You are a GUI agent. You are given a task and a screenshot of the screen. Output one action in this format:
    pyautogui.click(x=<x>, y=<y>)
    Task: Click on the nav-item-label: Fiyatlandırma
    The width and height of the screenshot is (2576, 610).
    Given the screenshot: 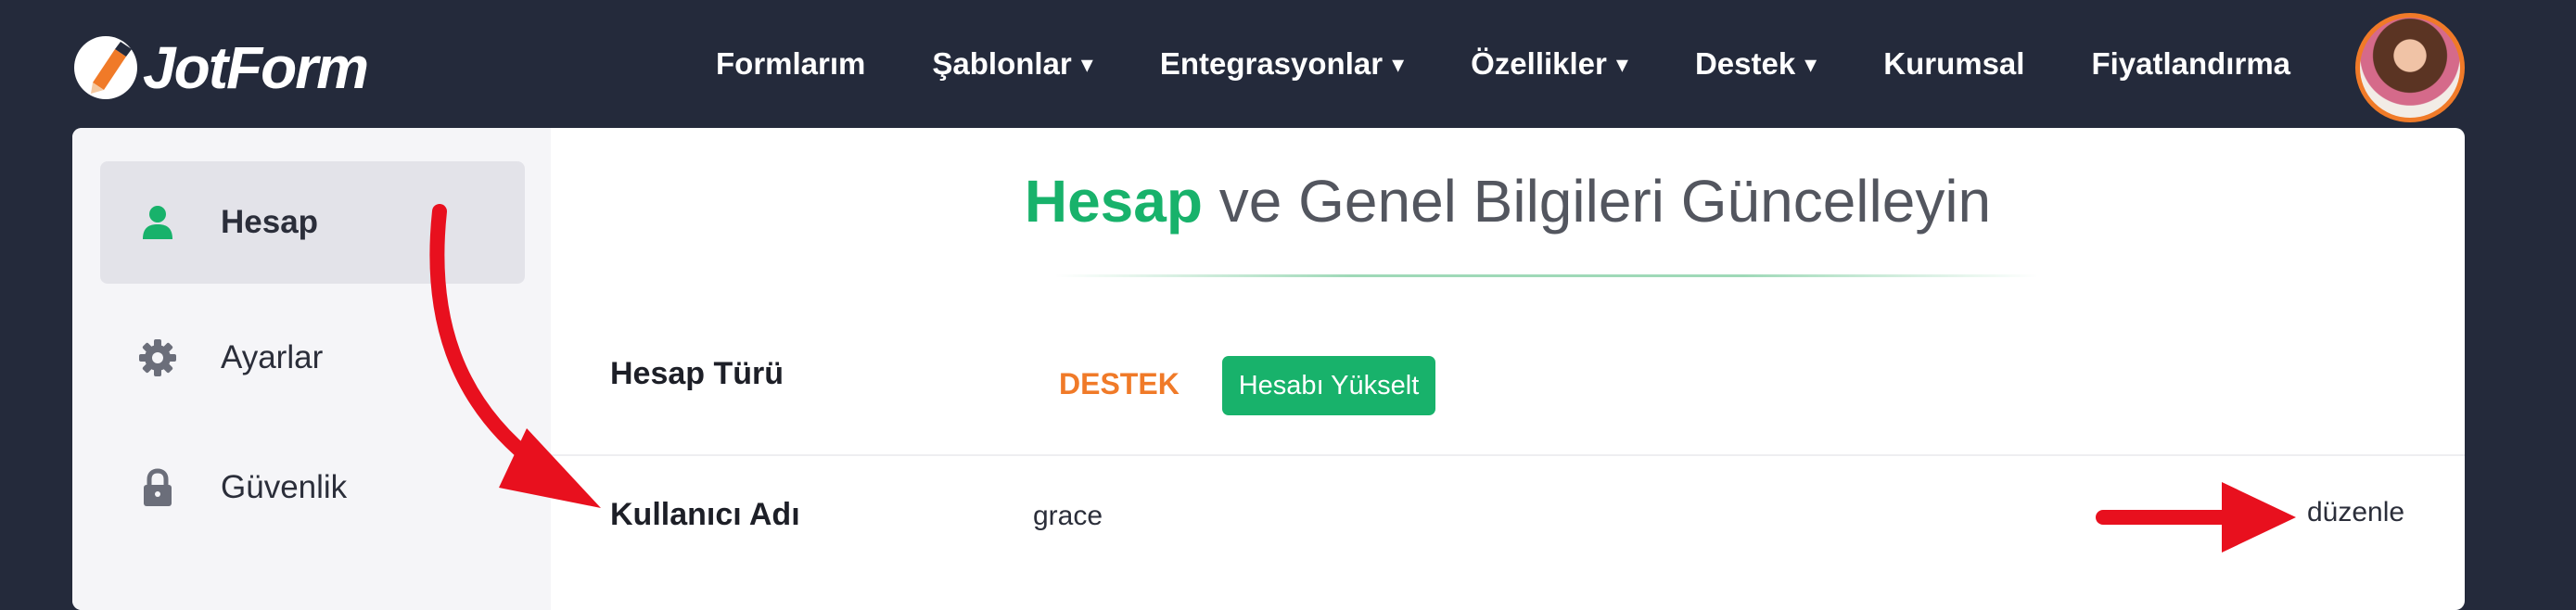 What is the action you would take?
    pyautogui.click(x=2191, y=63)
    